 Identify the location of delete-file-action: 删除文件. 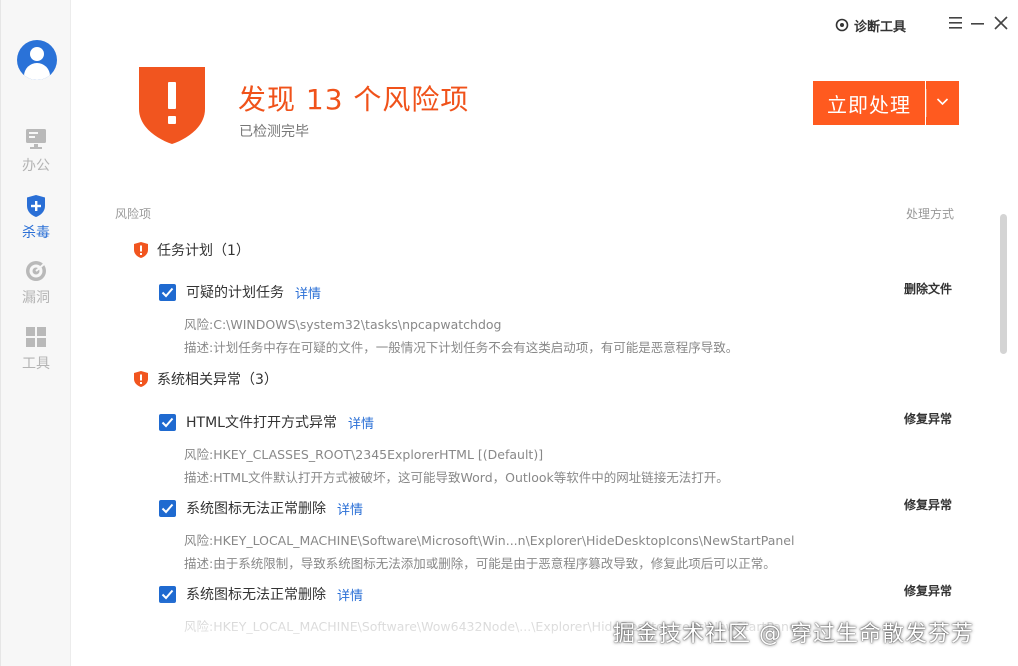
(928, 288).